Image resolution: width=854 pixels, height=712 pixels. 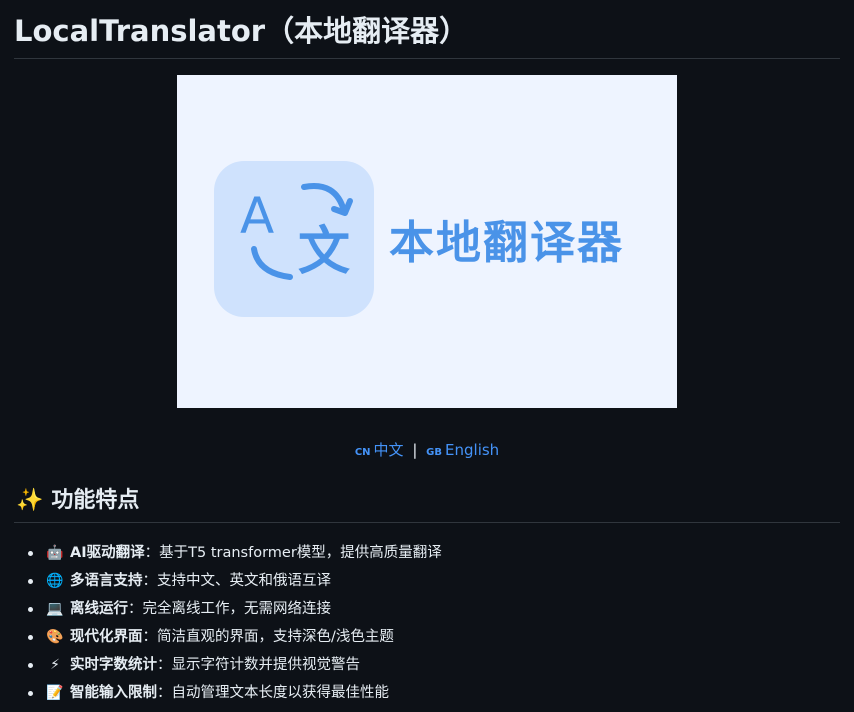 What do you see at coordinates (324, 252) in the screenshot?
I see `svg-text: 文` at bounding box center [324, 252].